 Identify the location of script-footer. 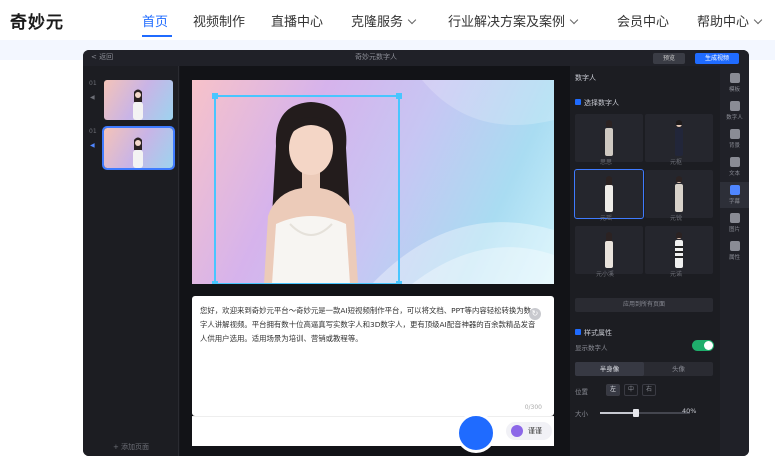
(373, 431).